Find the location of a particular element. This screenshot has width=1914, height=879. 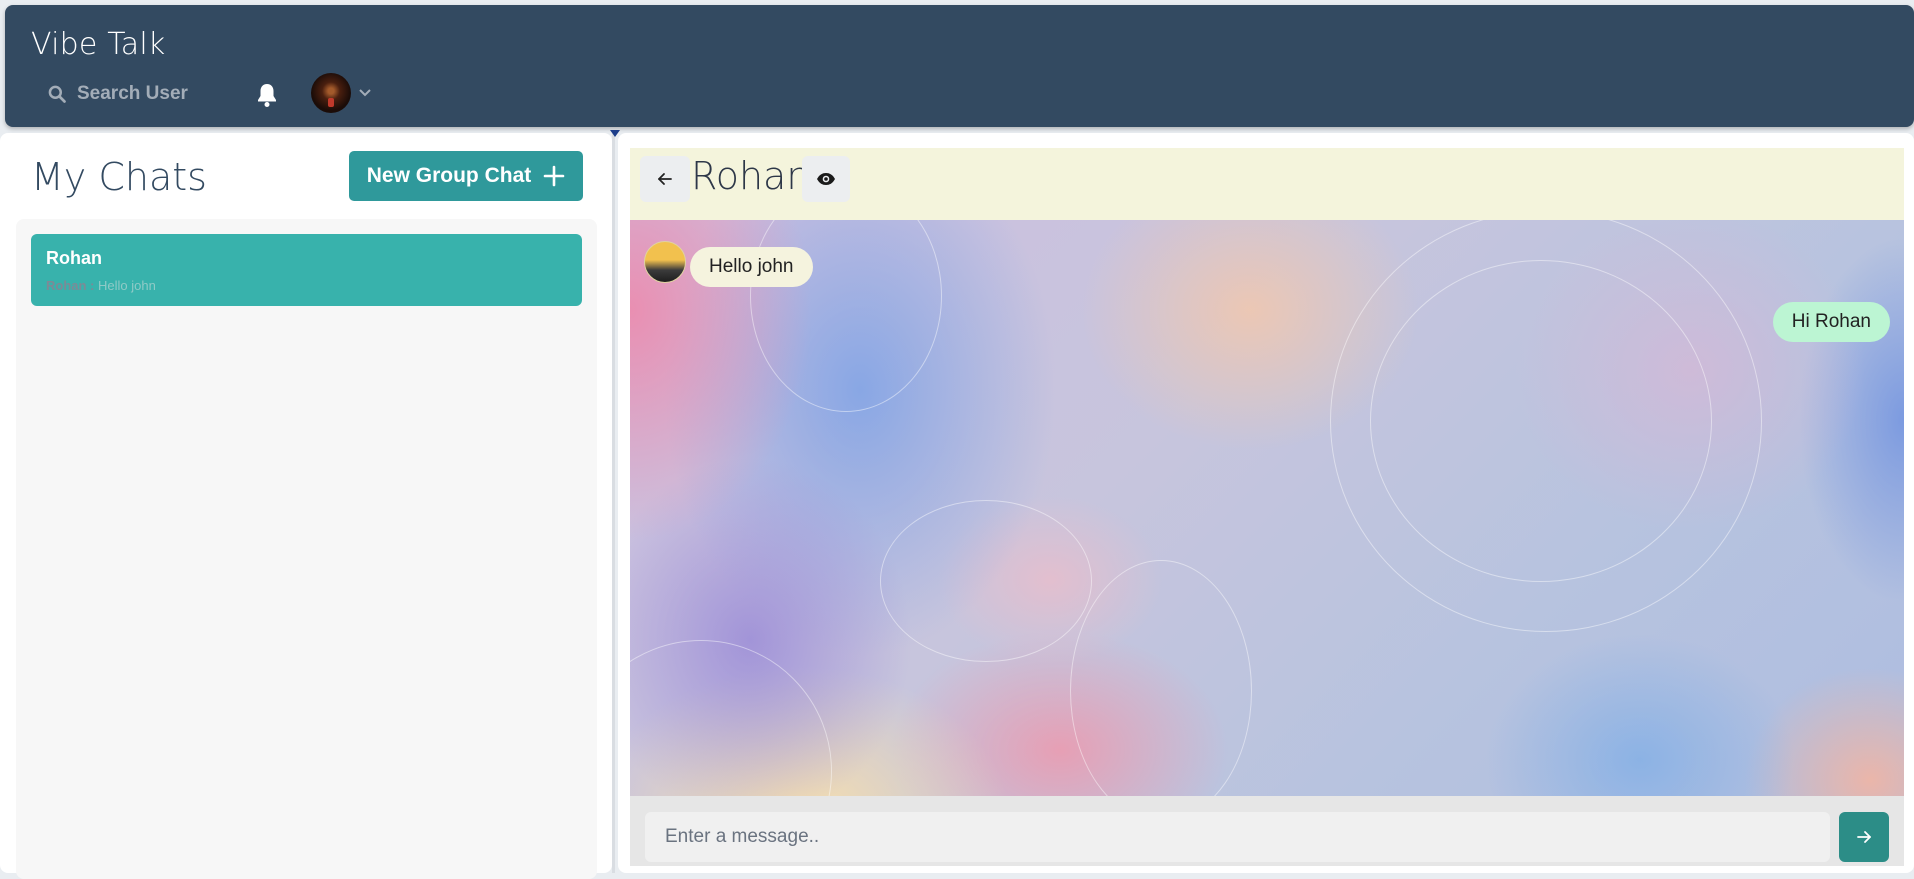

profile-menu is located at coordinates (341, 93).